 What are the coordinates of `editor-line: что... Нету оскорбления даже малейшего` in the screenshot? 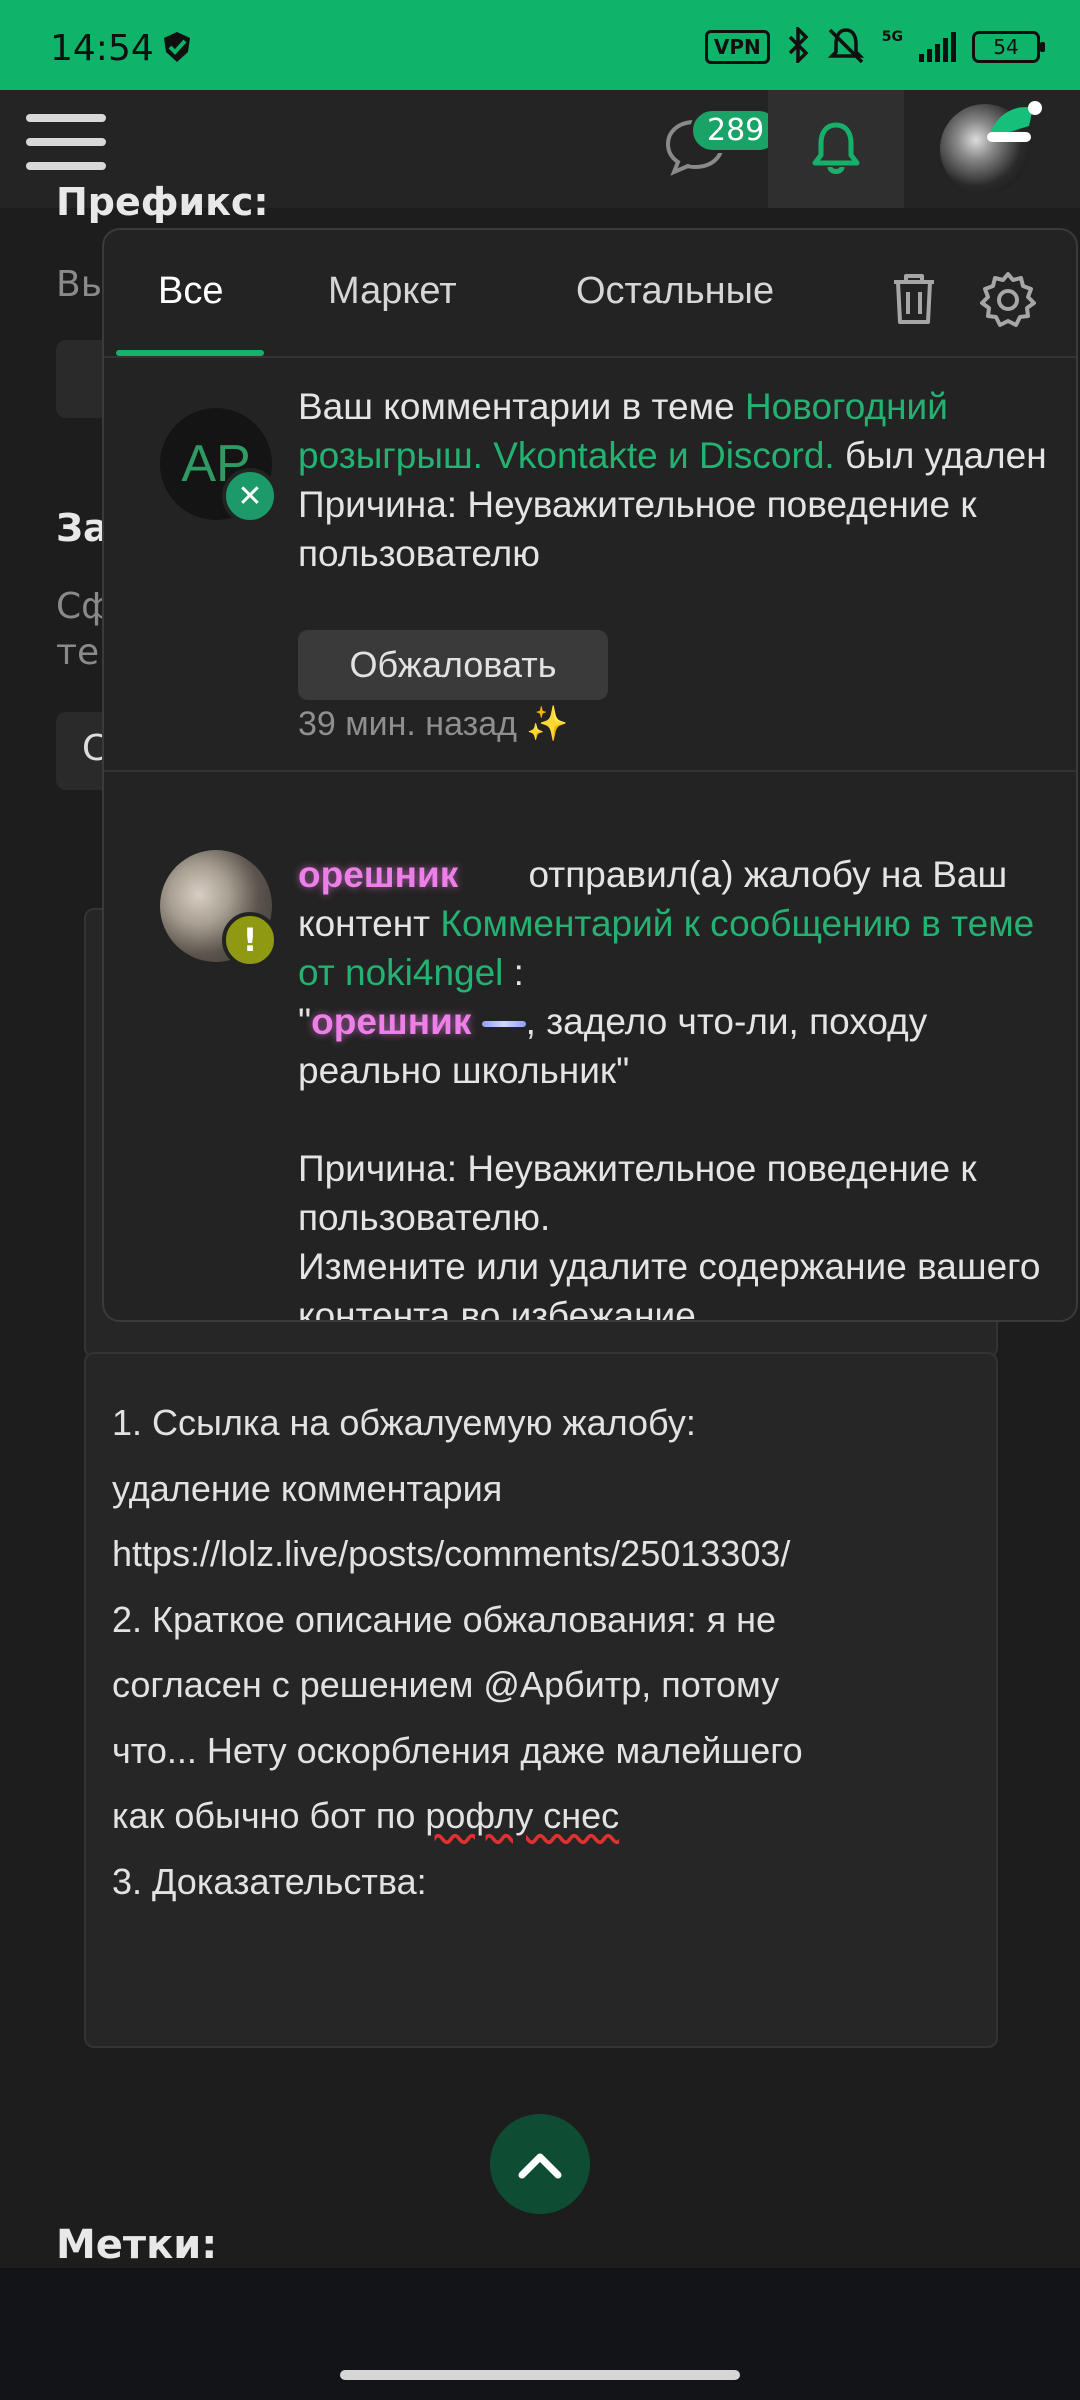 It's located at (457, 1750).